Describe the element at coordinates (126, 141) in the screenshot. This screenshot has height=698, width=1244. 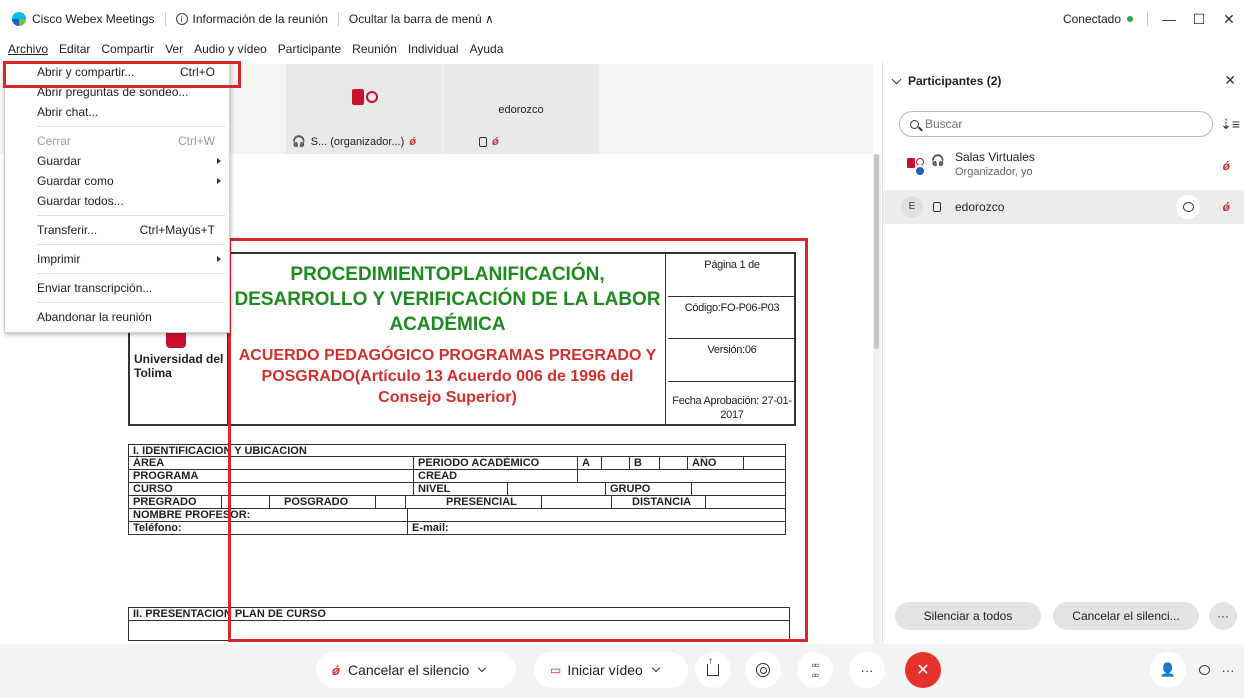
I see `menu-item-close: Cerrar Ctrl+W` at that location.